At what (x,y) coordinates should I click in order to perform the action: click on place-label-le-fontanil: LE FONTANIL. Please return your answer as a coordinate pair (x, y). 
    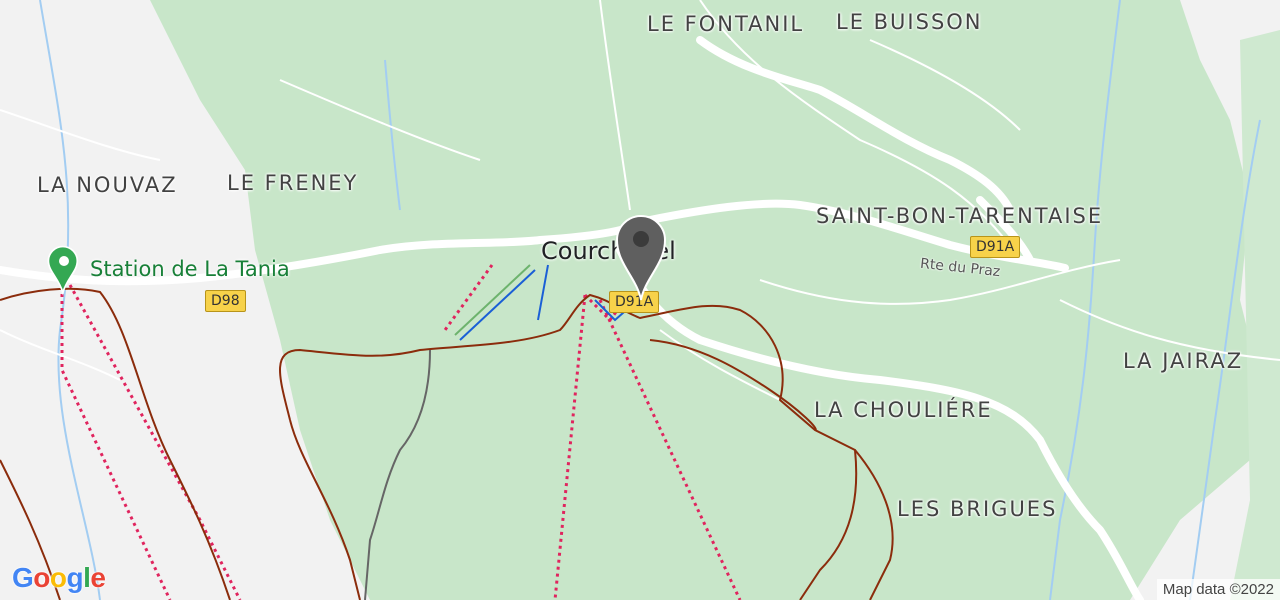
    Looking at the image, I should click on (726, 24).